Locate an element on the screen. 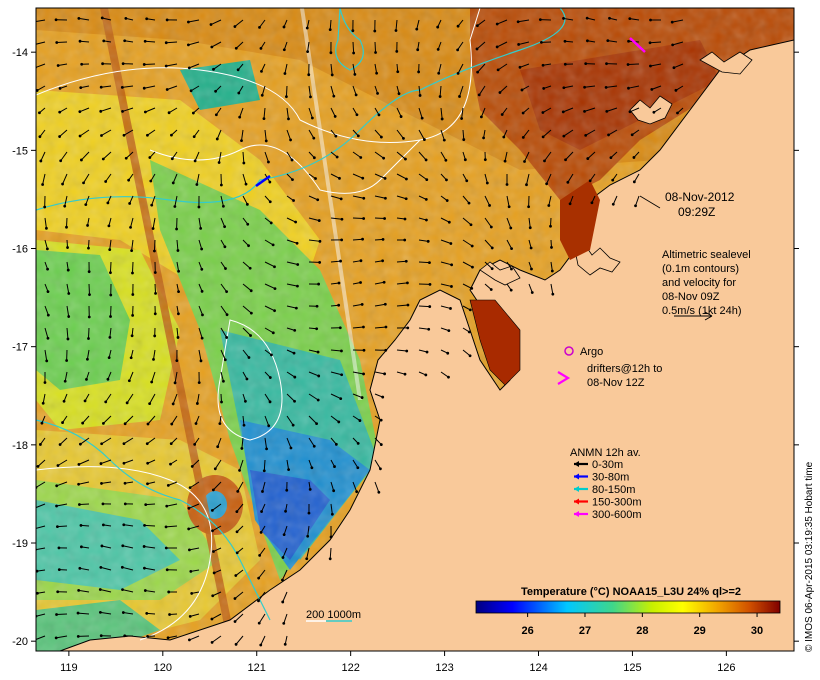  longitude-axis: 119 120 121 122 123 124 125 126 is located at coordinates (398, 662).